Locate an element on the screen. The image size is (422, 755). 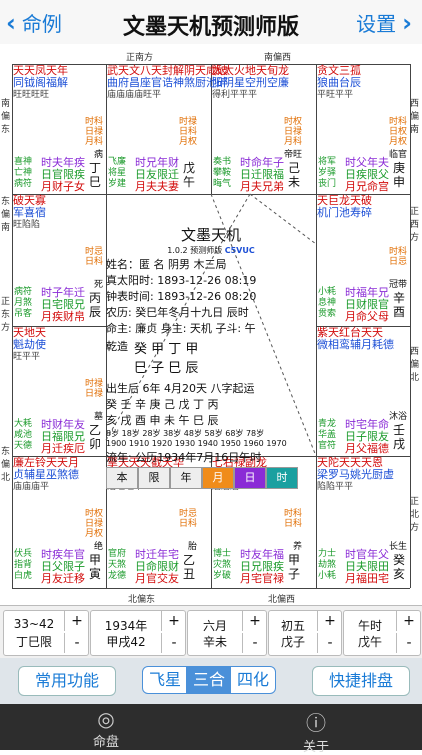
tab-mingpan: ◎ 命盘 is located at coordinates (106, 728).